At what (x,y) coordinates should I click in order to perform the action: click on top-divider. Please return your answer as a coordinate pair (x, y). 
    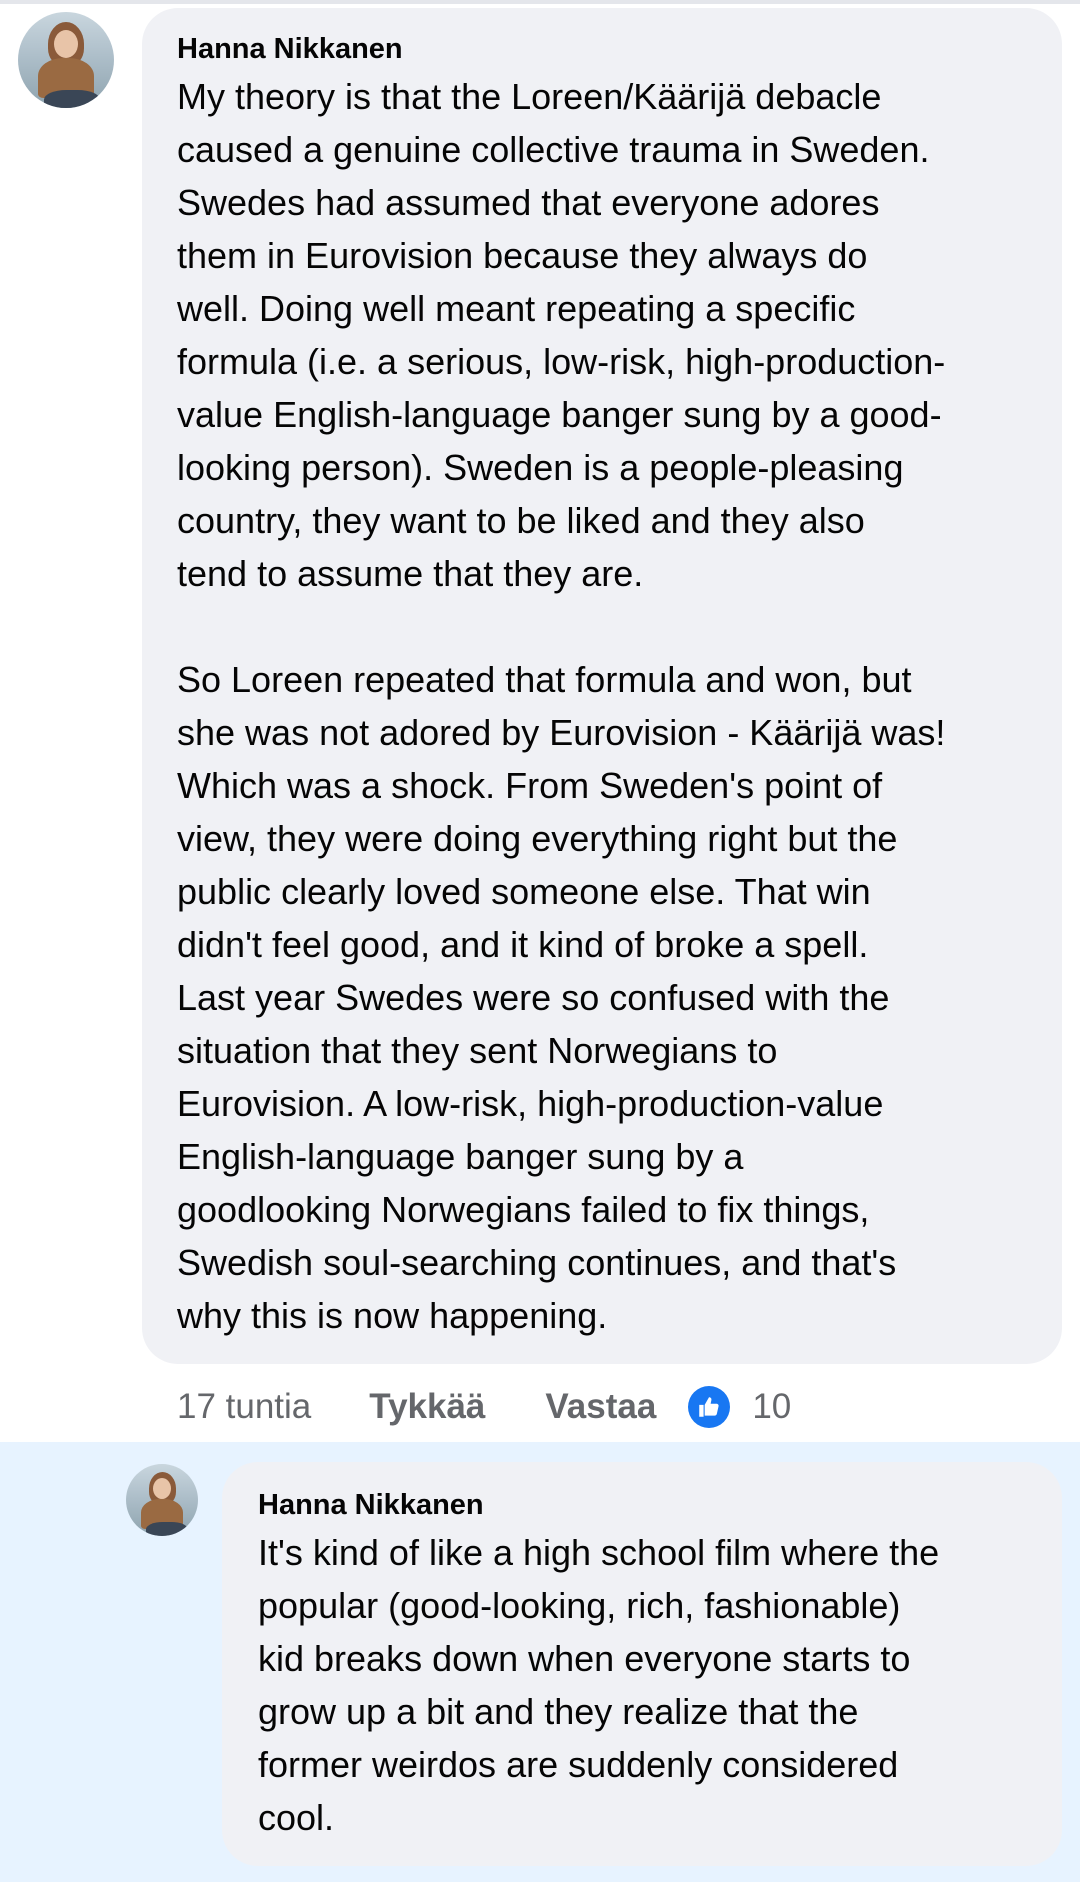
    Looking at the image, I should click on (540, 2).